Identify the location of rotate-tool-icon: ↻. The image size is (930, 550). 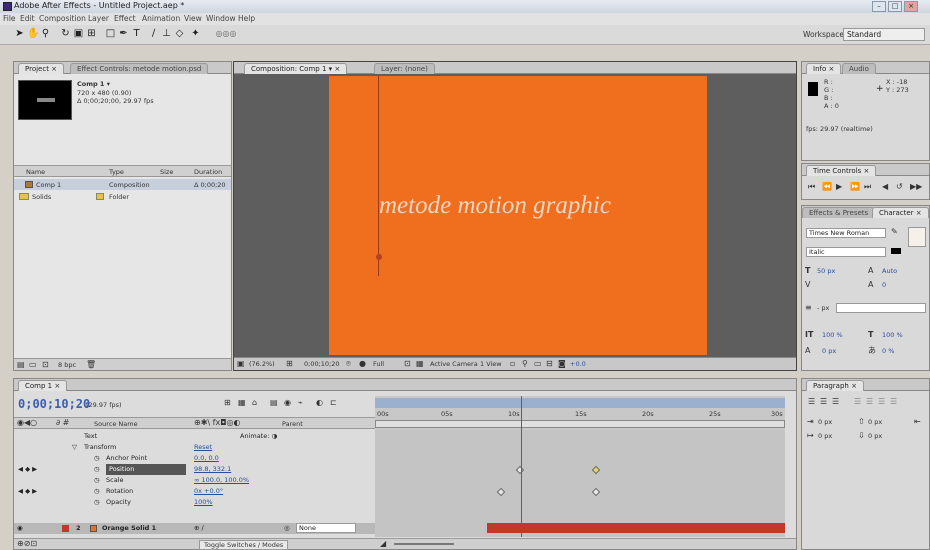
(65, 34).